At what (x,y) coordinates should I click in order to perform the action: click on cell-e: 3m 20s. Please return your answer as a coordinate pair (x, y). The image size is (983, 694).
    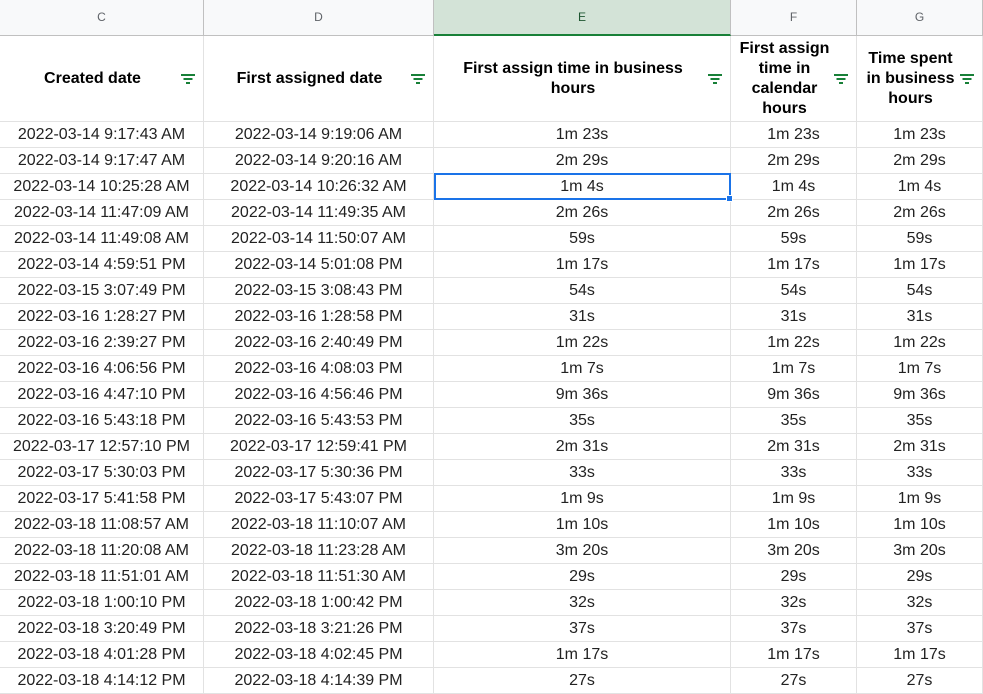
    Looking at the image, I should click on (582, 551).